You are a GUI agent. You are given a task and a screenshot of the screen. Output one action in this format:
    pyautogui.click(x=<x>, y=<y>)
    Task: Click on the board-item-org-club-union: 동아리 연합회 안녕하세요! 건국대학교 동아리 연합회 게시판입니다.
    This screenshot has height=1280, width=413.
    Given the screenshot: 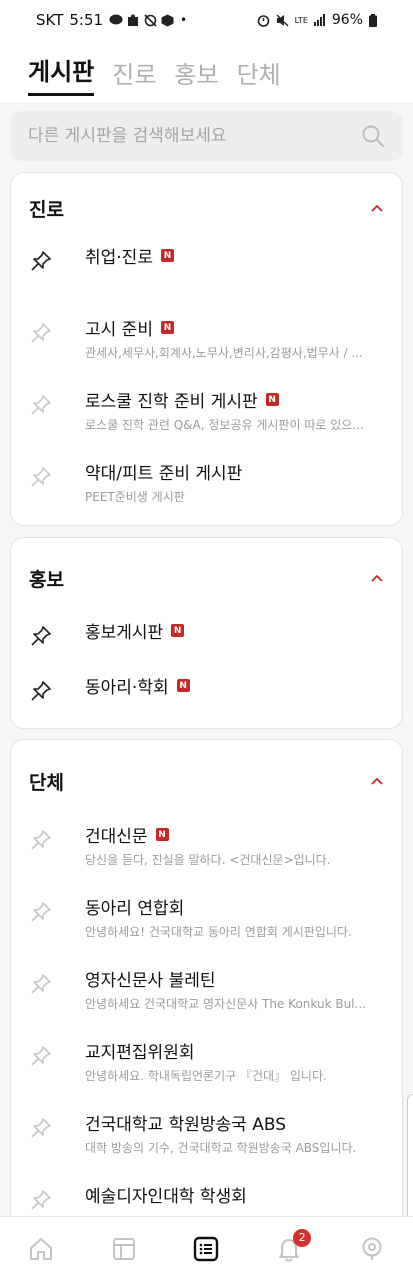 What is the action you would take?
    pyautogui.click(x=206, y=930)
    